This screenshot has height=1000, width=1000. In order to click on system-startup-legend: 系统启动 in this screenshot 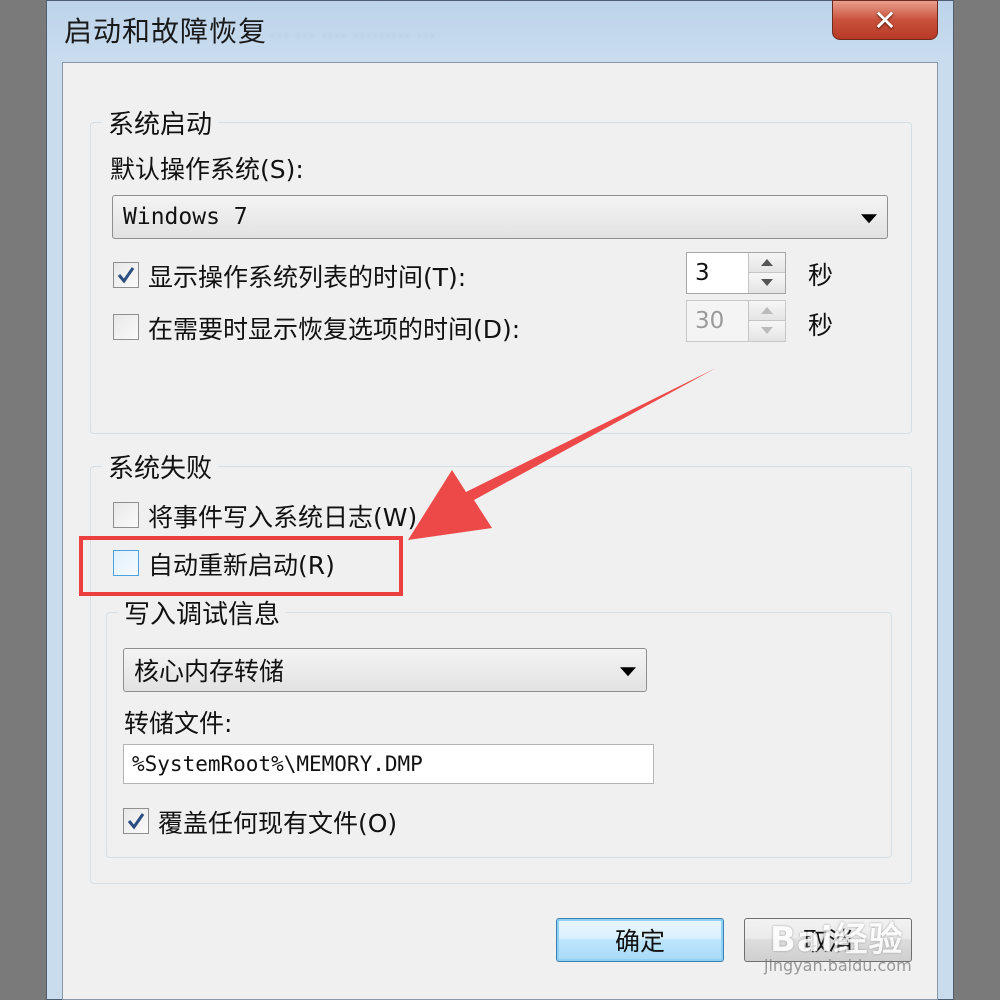, I will do `click(160, 122)`.